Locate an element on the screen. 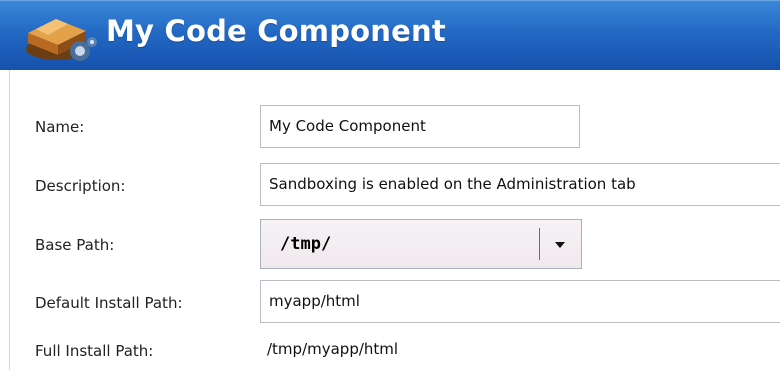  base-path-select: /tmp/ is located at coordinates (421, 244).